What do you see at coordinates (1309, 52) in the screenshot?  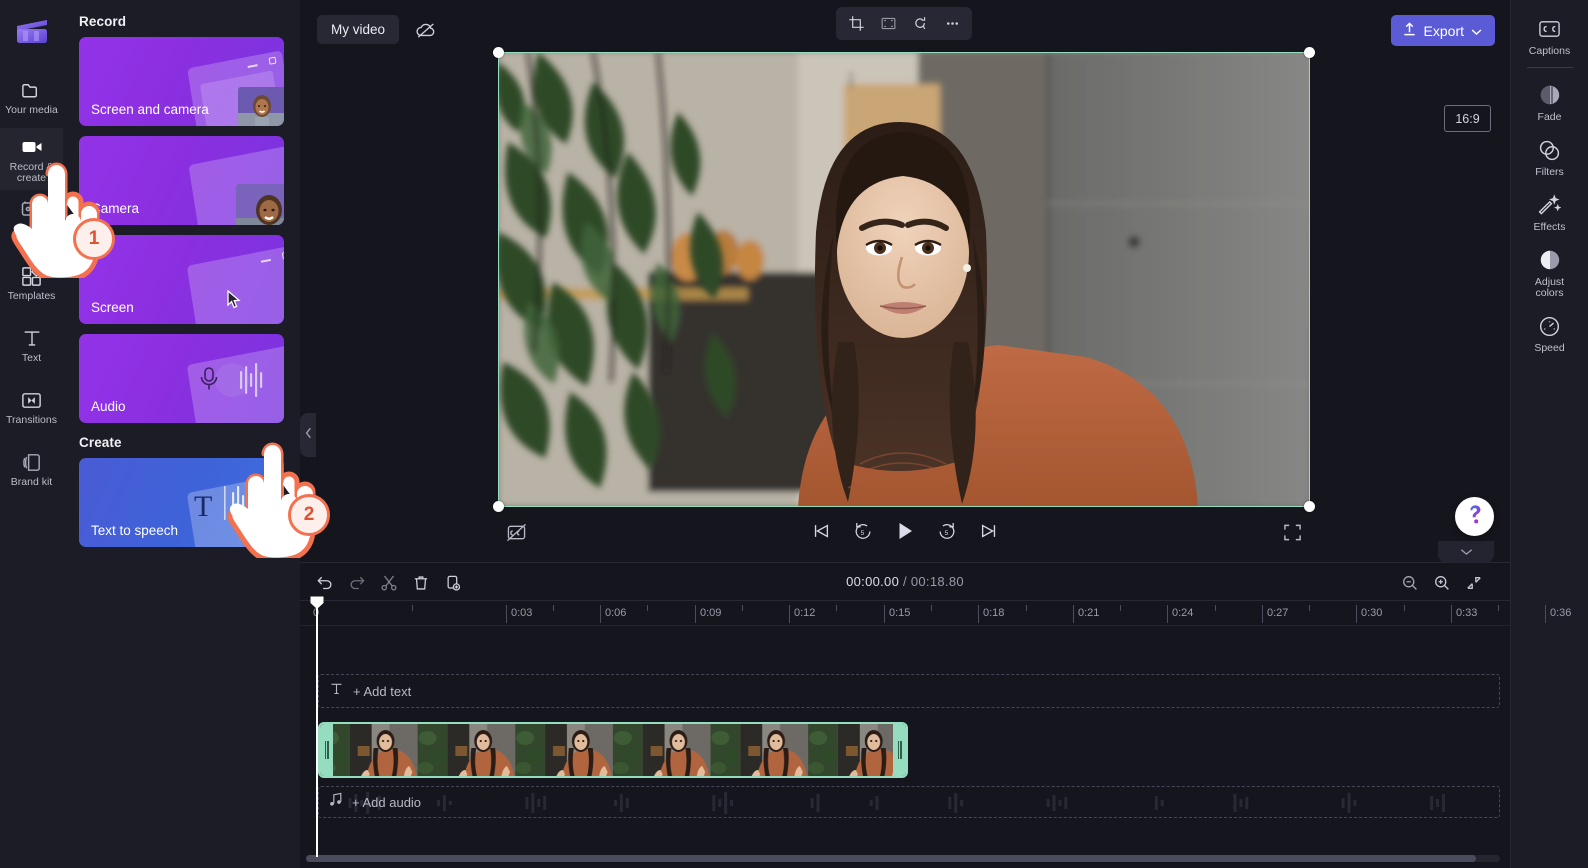 I see `resize-handle-tr` at bounding box center [1309, 52].